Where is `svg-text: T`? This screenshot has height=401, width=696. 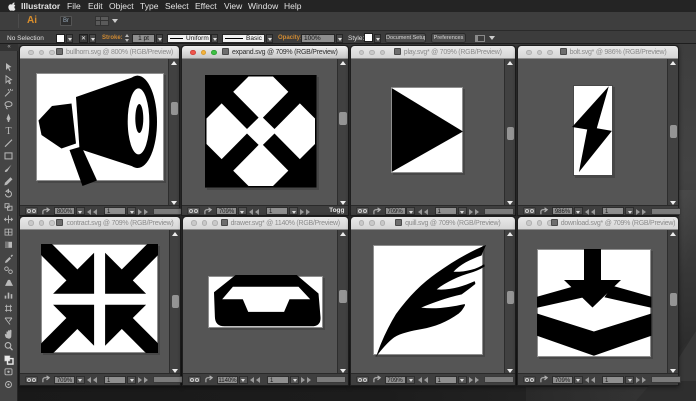 svg-text: T is located at coordinates (8, 131).